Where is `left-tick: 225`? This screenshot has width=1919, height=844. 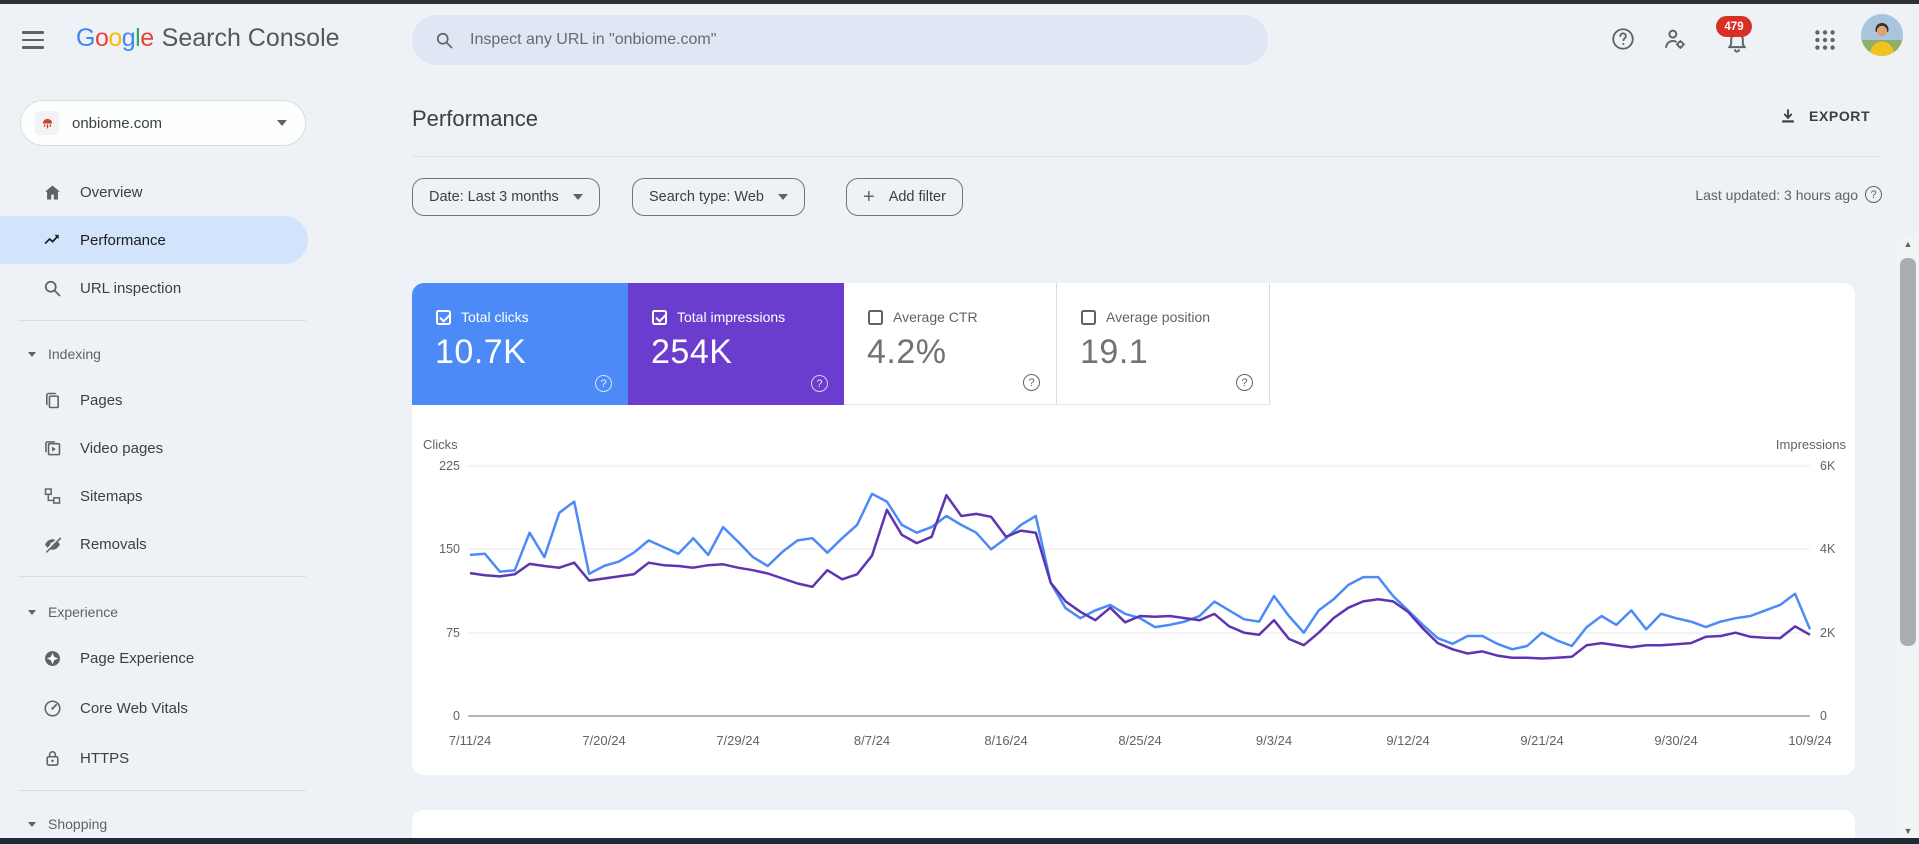 left-tick: 225 is located at coordinates (449, 466).